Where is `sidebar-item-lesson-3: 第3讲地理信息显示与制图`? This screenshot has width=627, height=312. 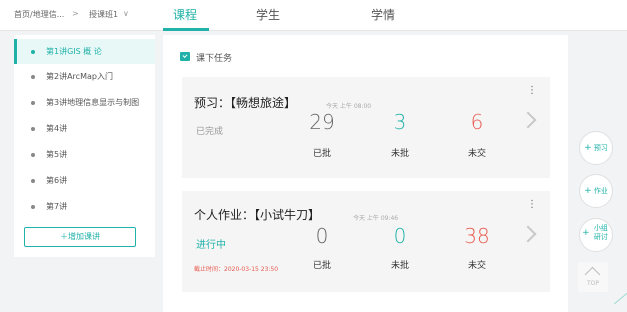 sidebar-item-lesson-3: 第3讲地理信息显示与制图 is located at coordinates (84, 102).